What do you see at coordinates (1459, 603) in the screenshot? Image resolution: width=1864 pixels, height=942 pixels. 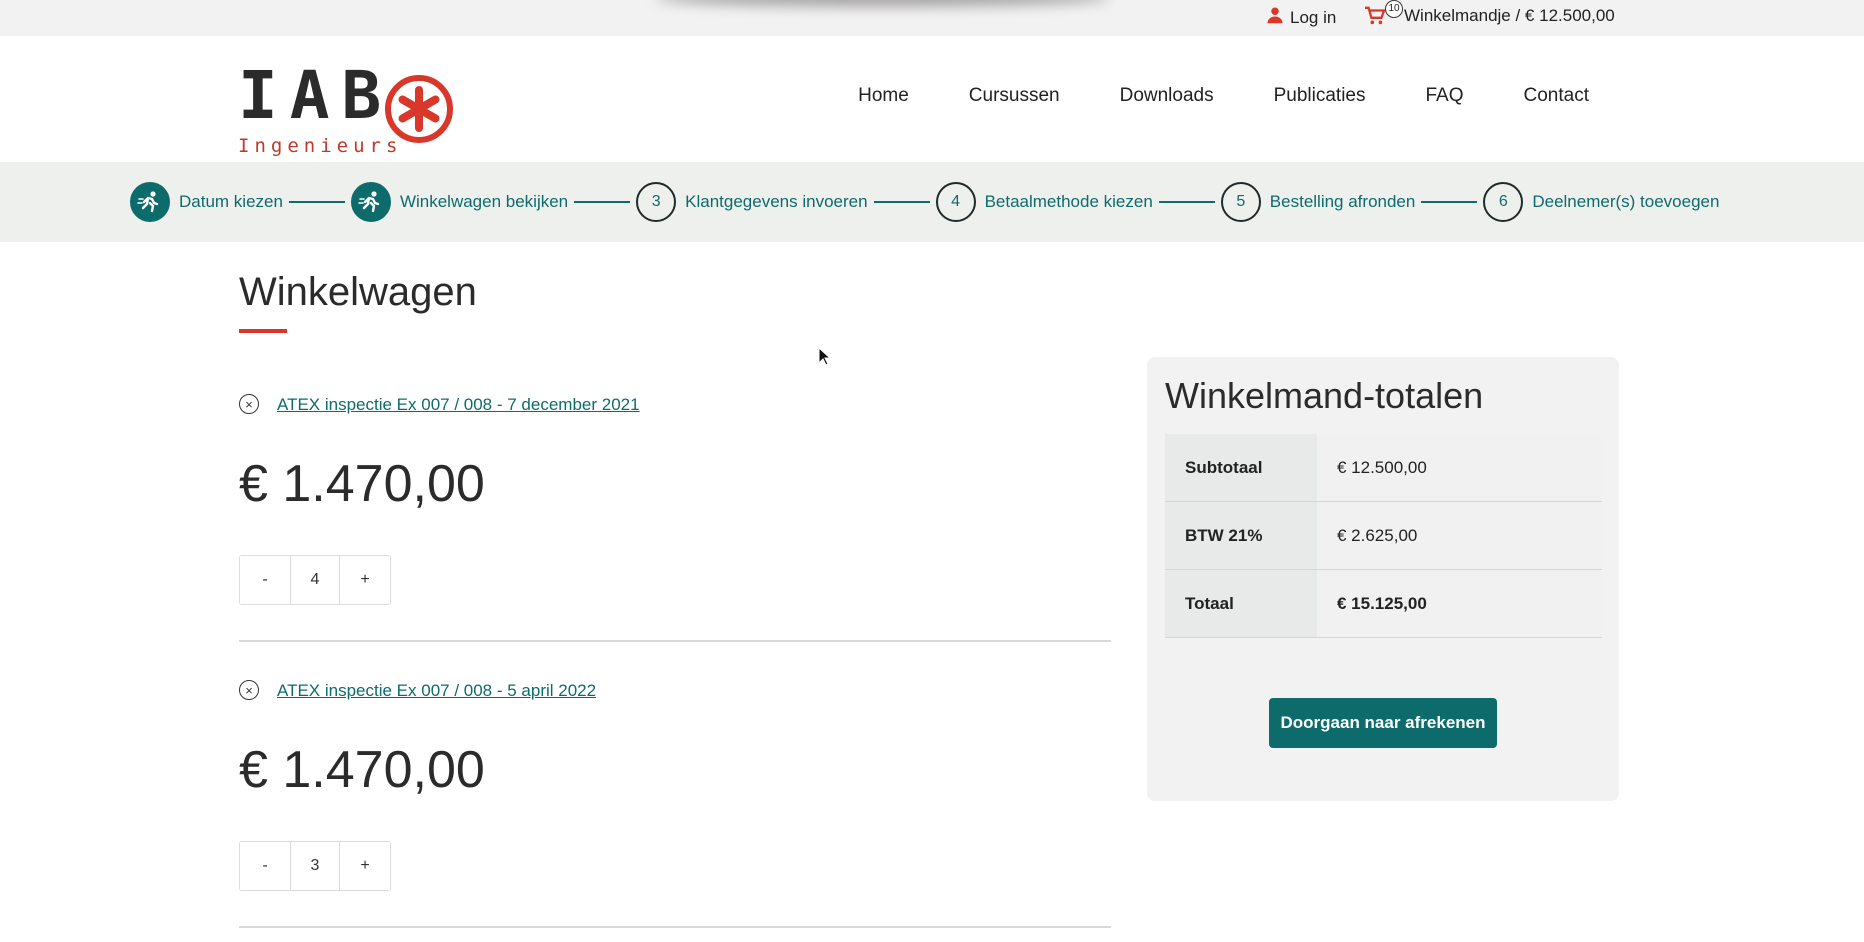 I see `totals-value: € 15.125,00` at bounding box center [1459, 603].